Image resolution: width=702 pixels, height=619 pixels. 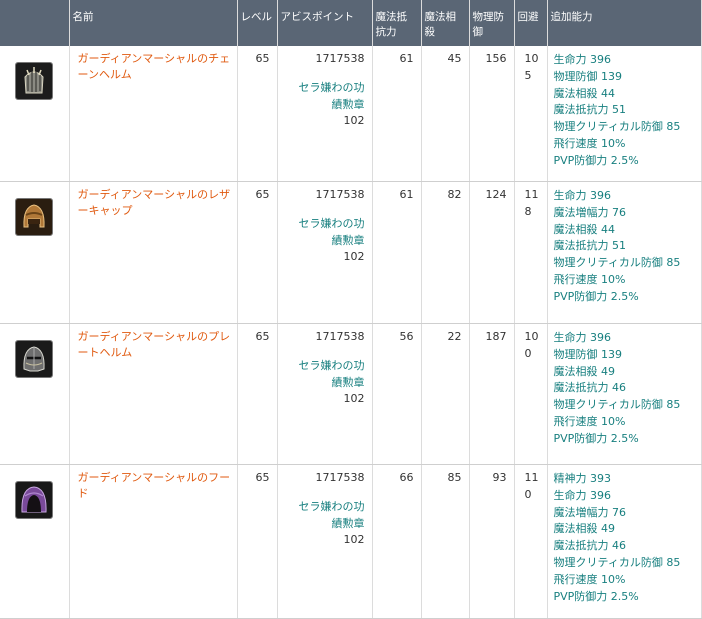 What do you see at coordinates (397, 23) in the screenshot?
I see `header-magic-resist: 魔法抵 抗力` at bounding box center [397, 23].